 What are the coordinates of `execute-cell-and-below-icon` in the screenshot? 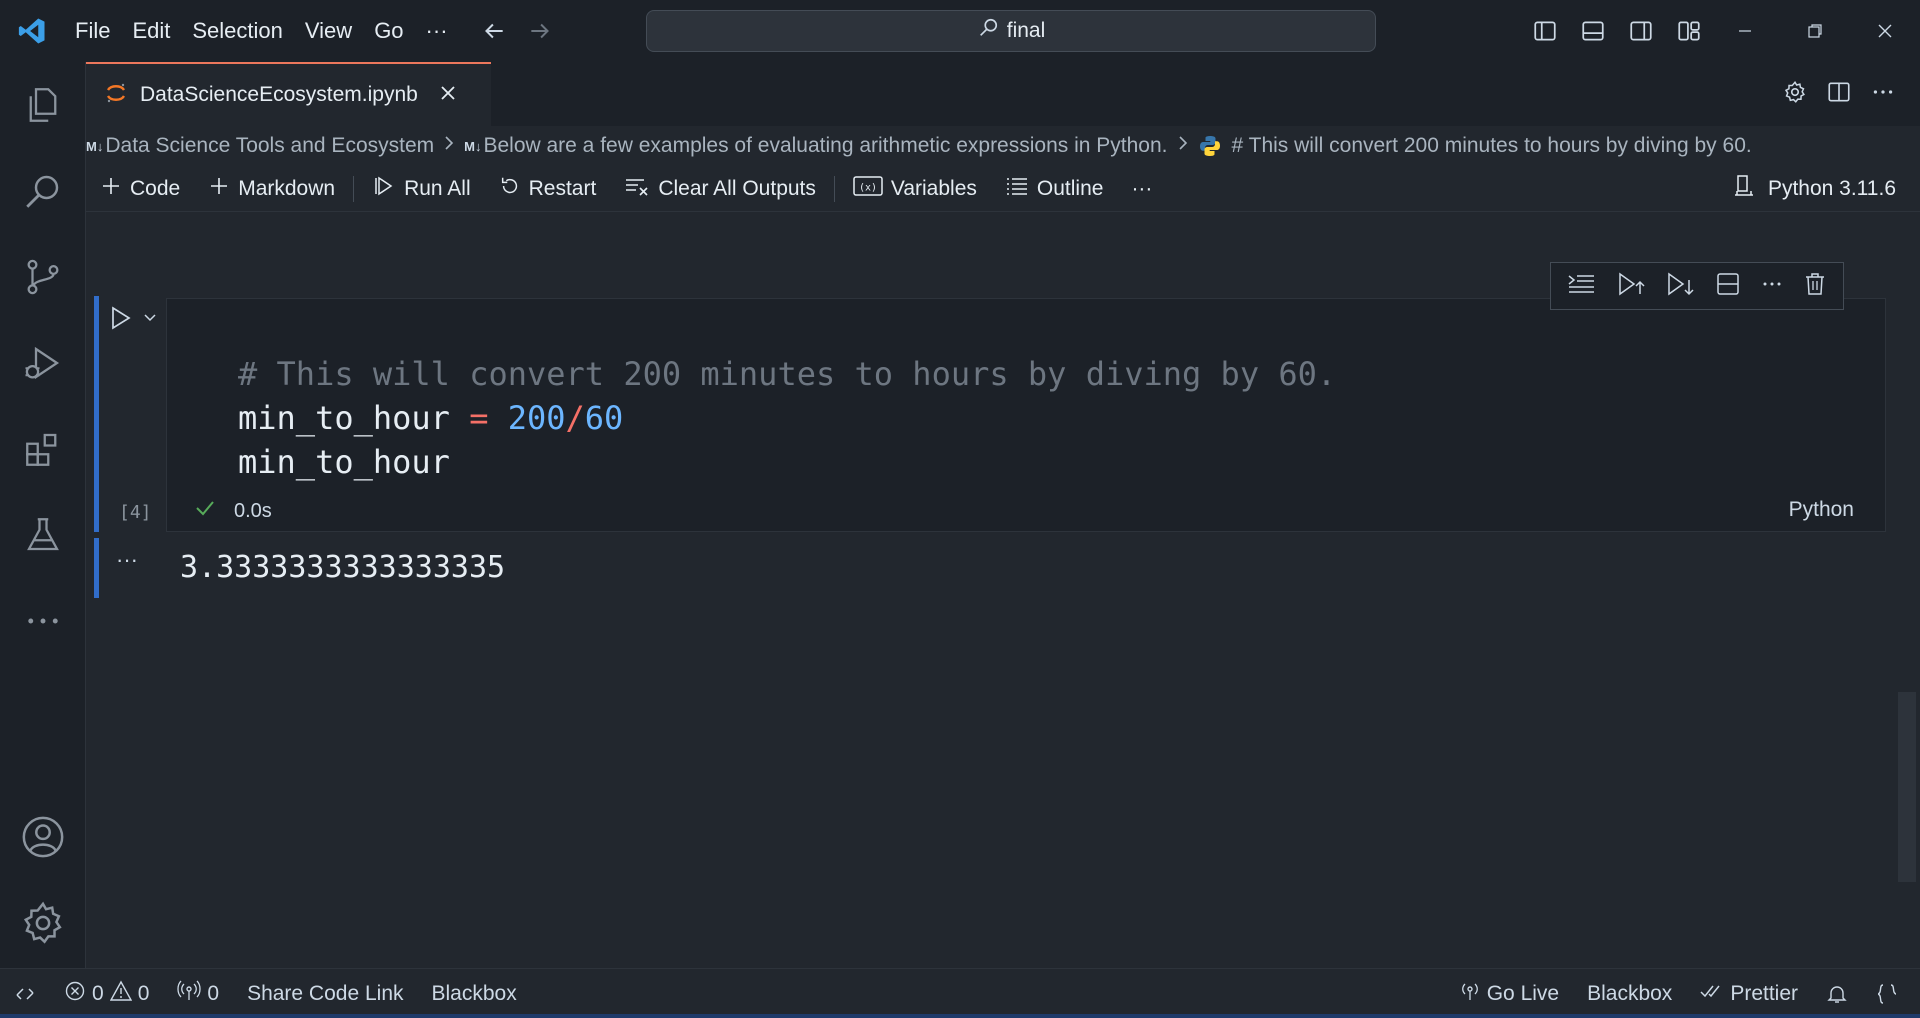 It's located at (1680, 286).